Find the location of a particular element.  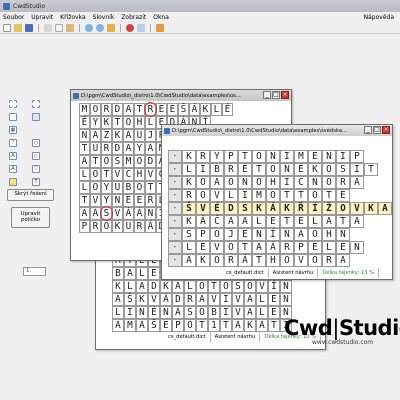

grid-cell: Ě is located at coordinates (84, 122).